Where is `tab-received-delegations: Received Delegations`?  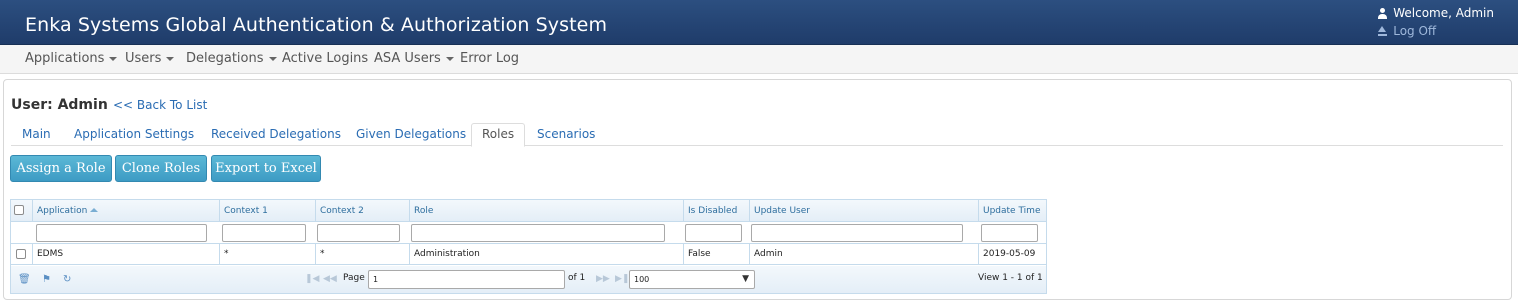
tab-received-delegations: Received Delegations is located at coordinates (276, 134).